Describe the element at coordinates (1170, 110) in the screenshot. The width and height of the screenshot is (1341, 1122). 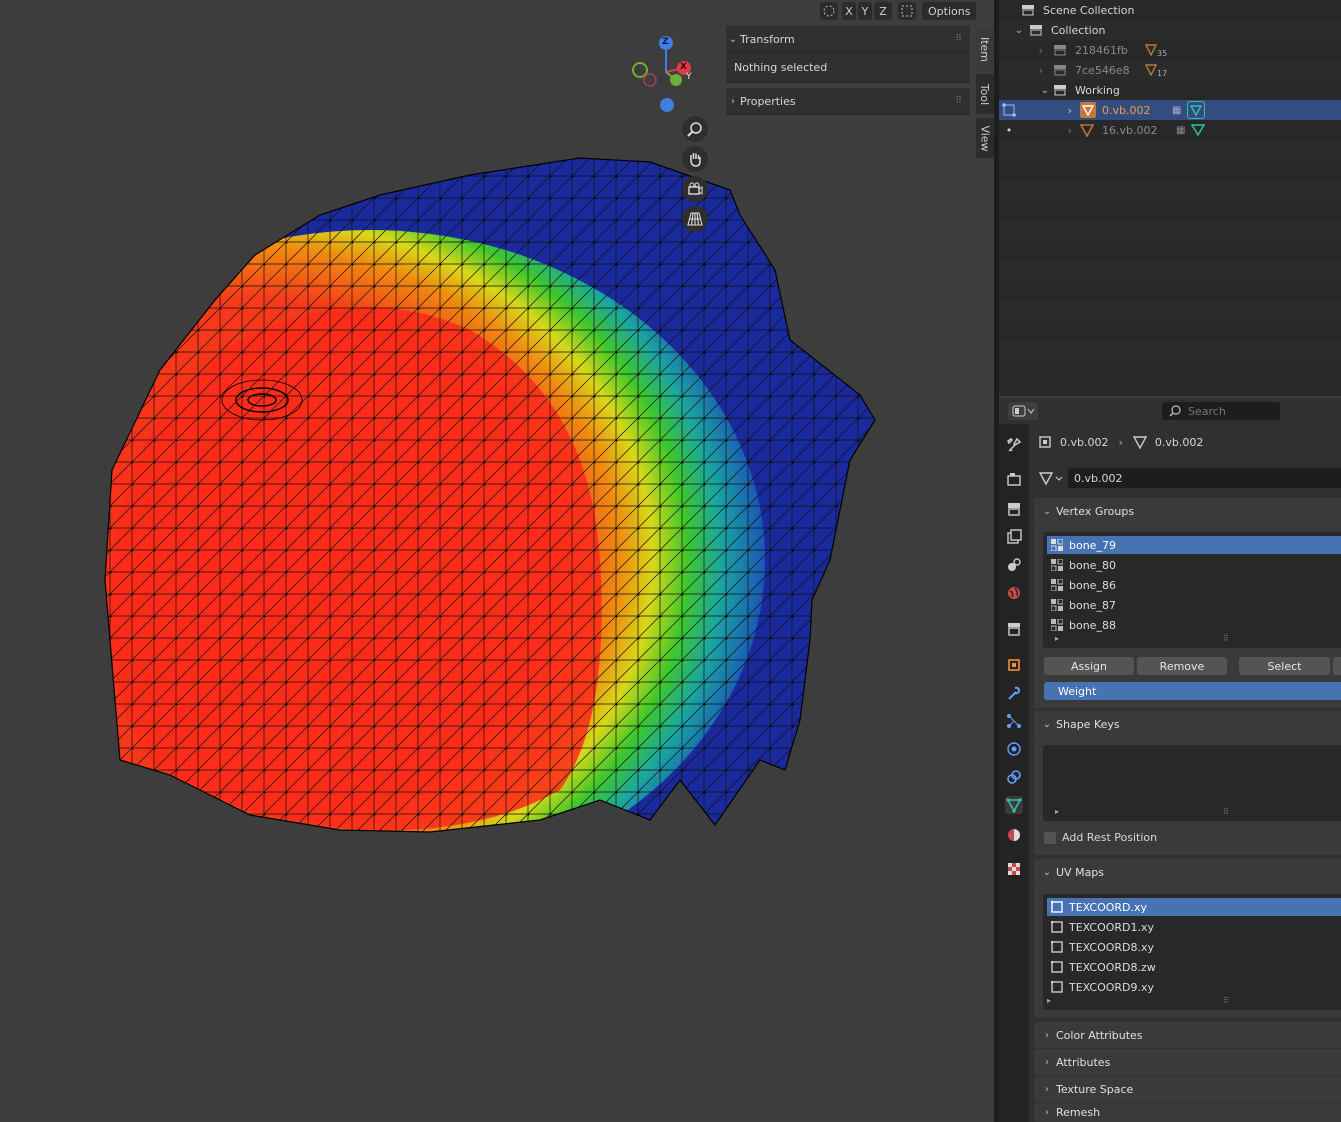
I see `outliner-object-row: › 0.vb.002 ▦` at that location.